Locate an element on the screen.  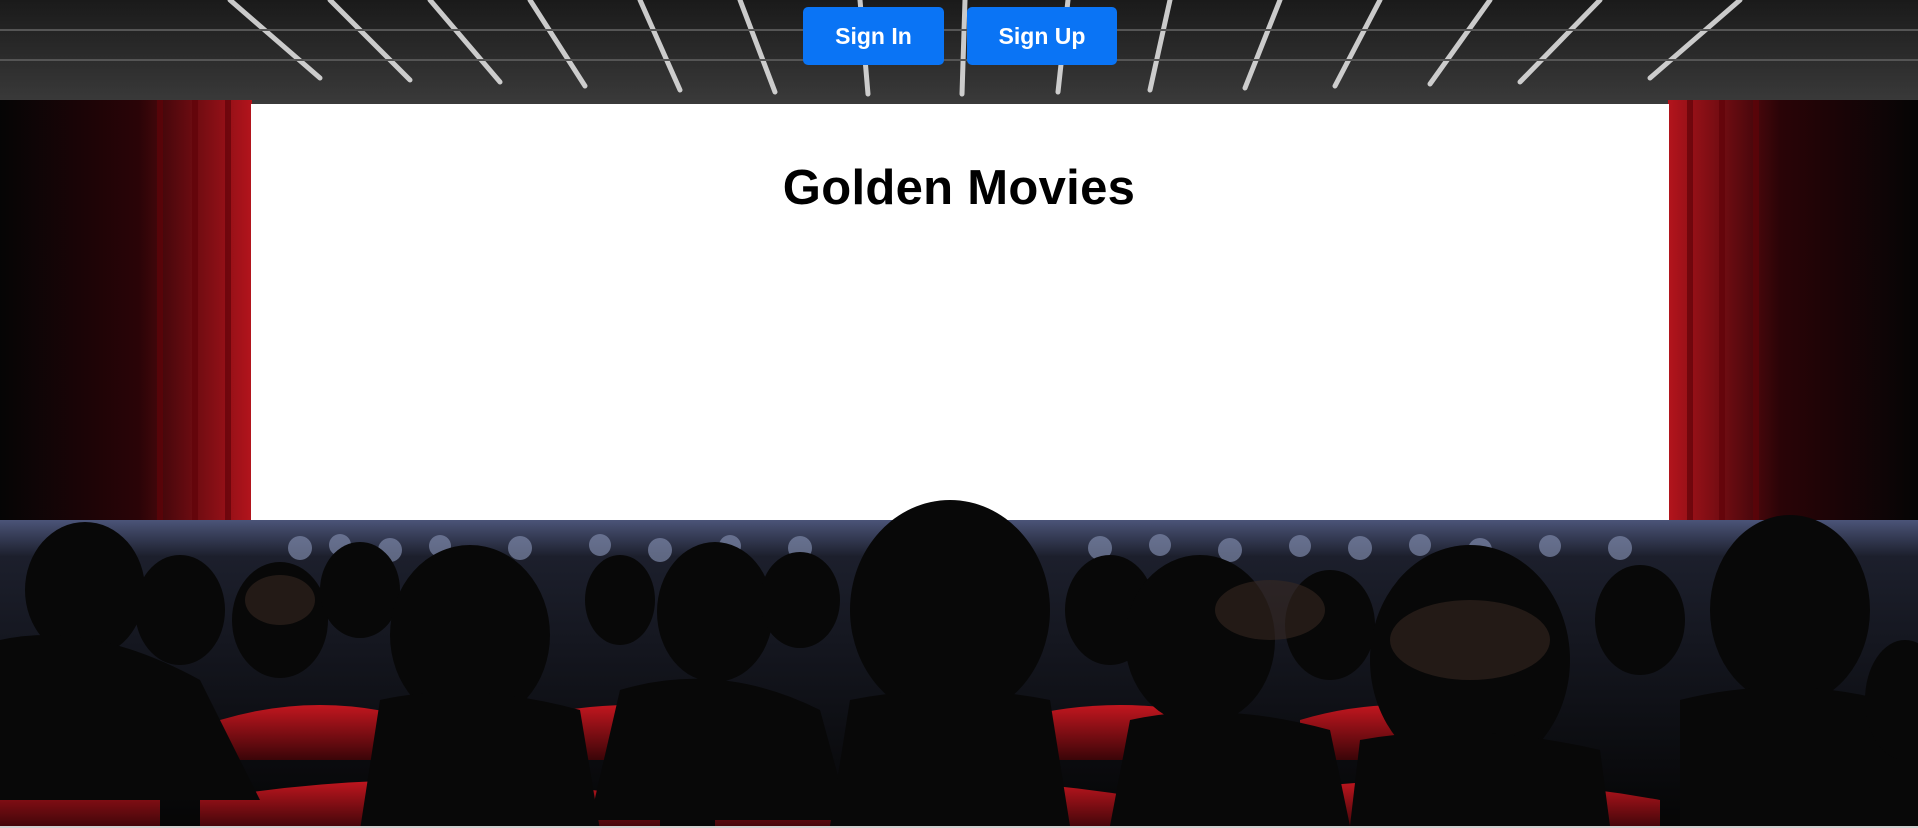
auth-buttons: Sign In Sign Up is located at coordinates (960, 36).